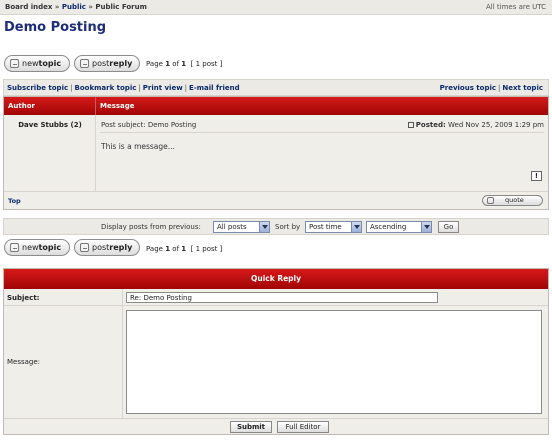  I want to click on print-view-link: Print view, so click(163, 88).